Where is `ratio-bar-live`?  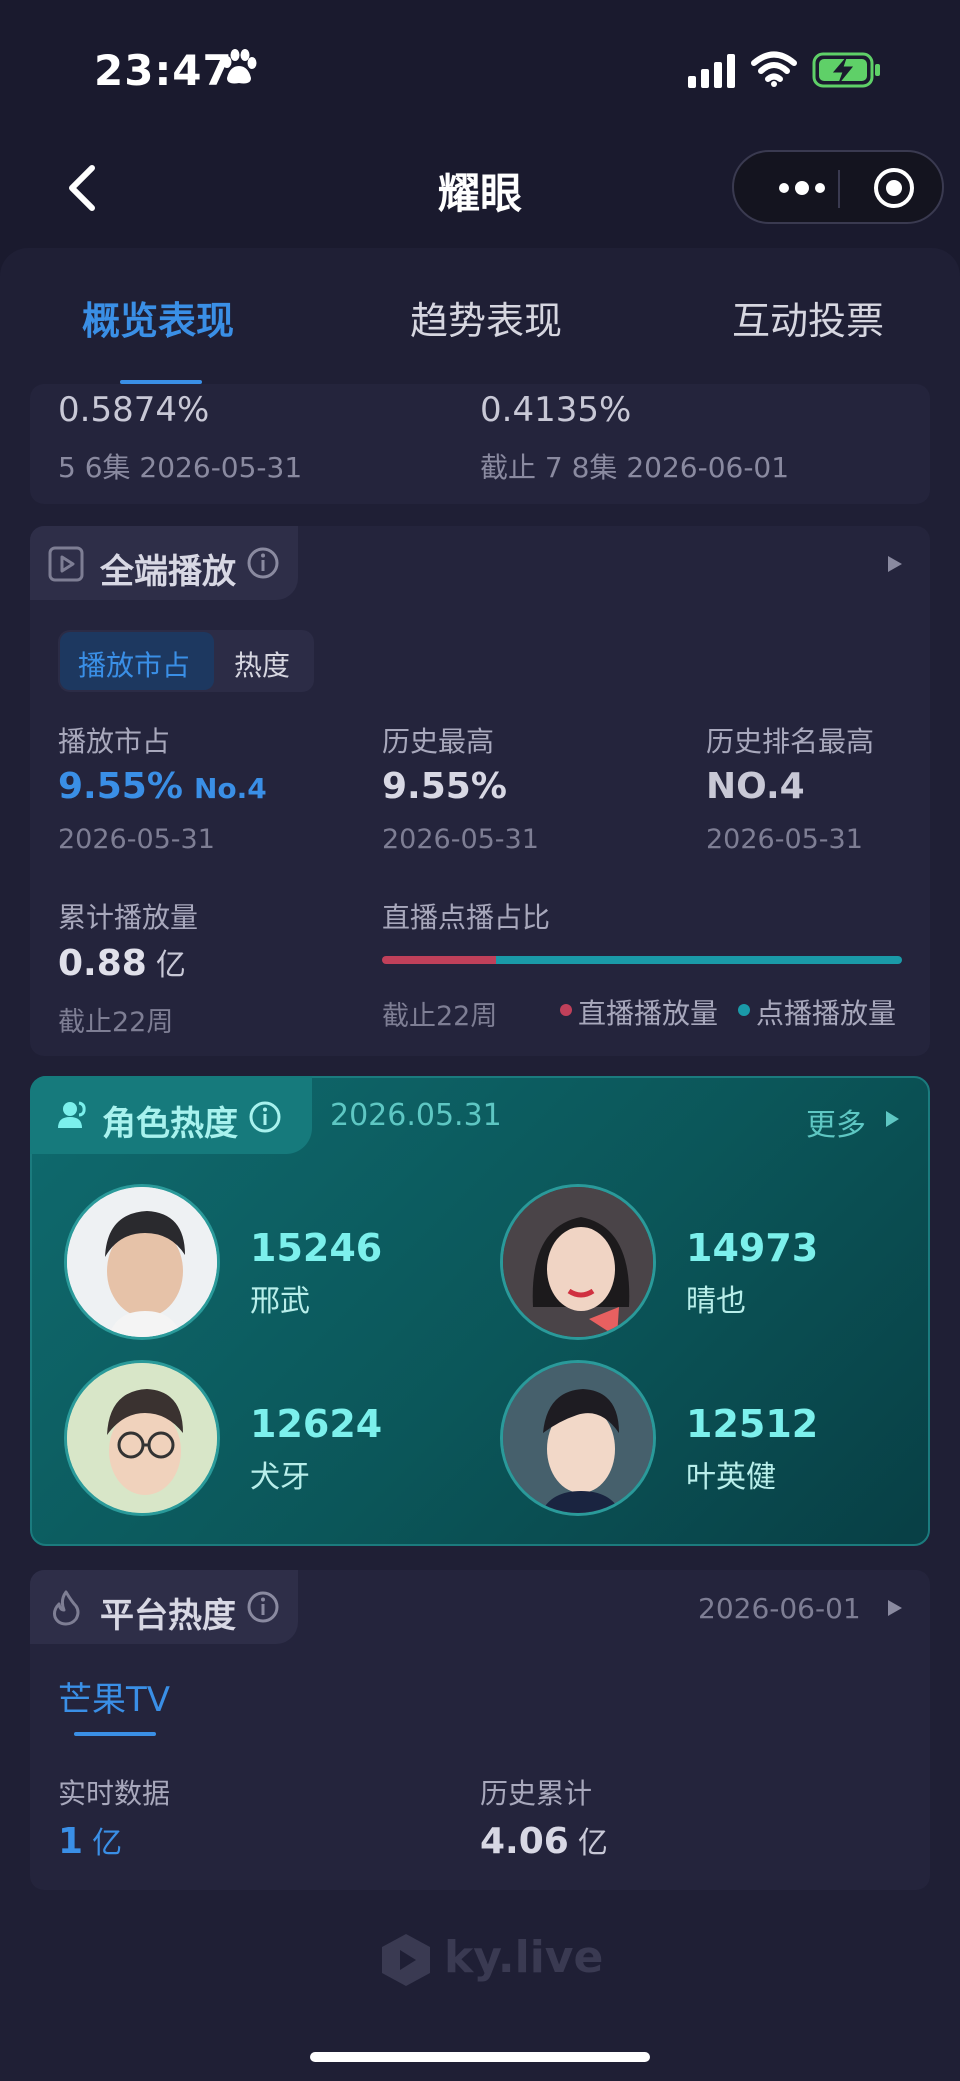
ratio-bar-live is located at coordinates (439, 960).